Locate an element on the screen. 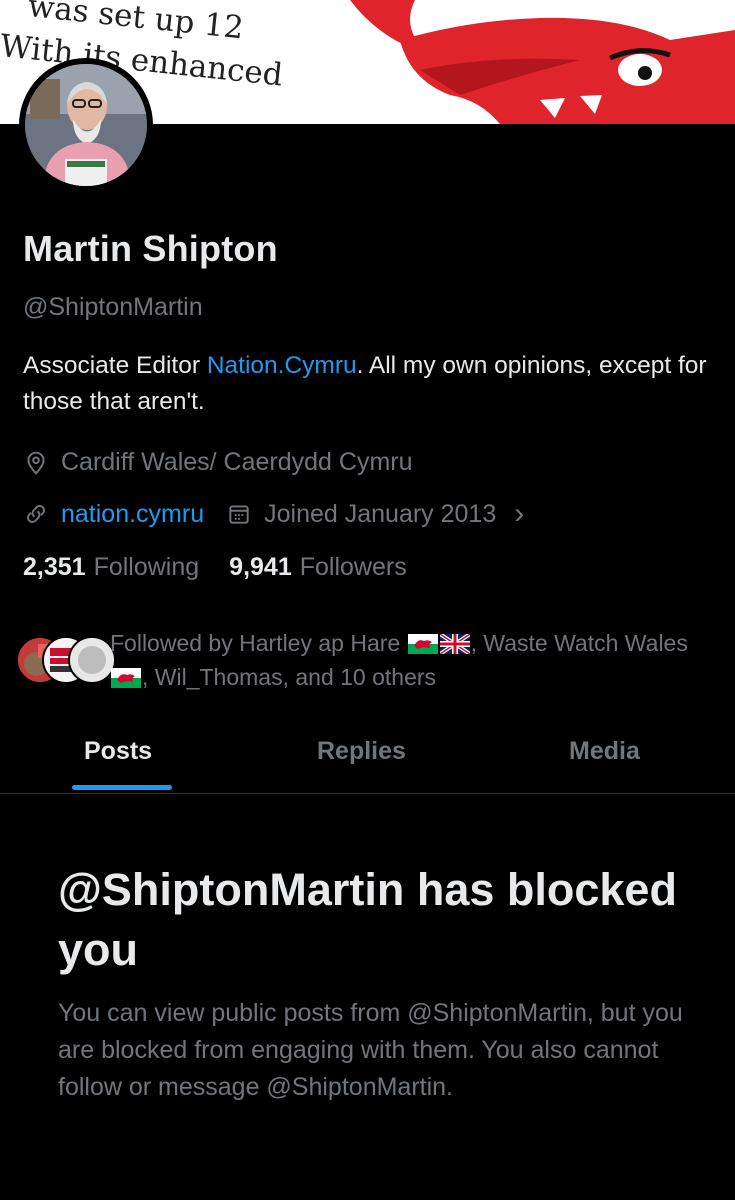  chevron-right-icon: › is located at coordinates (519, 514).